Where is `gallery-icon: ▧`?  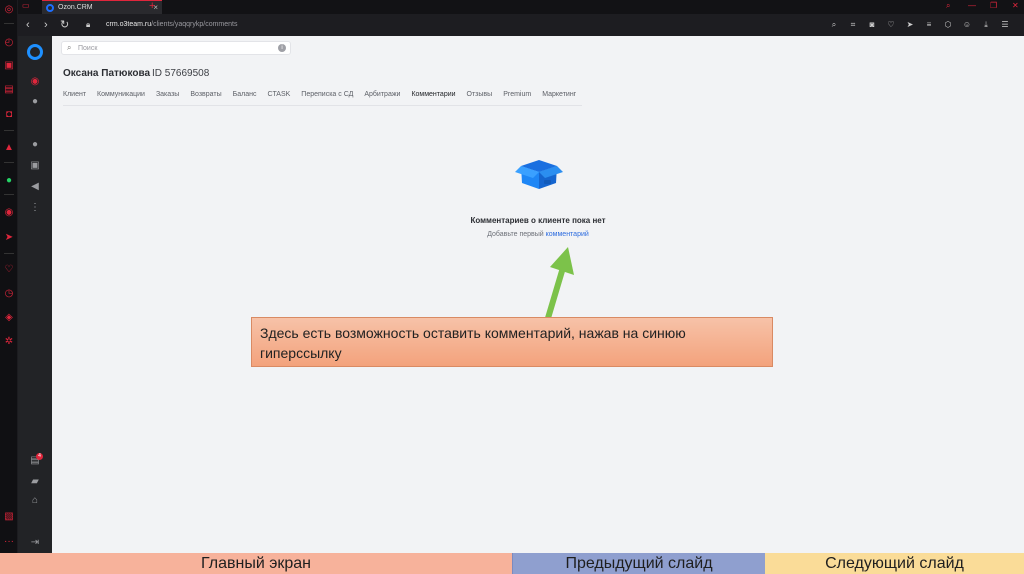
gallery-icon: ▧ is located at coordinates (9, 517).